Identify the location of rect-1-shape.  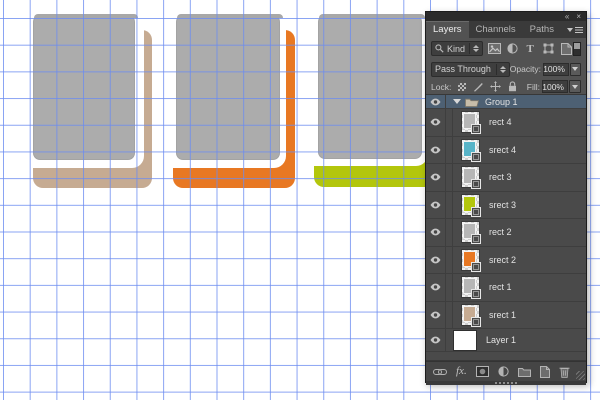
(85, 87).